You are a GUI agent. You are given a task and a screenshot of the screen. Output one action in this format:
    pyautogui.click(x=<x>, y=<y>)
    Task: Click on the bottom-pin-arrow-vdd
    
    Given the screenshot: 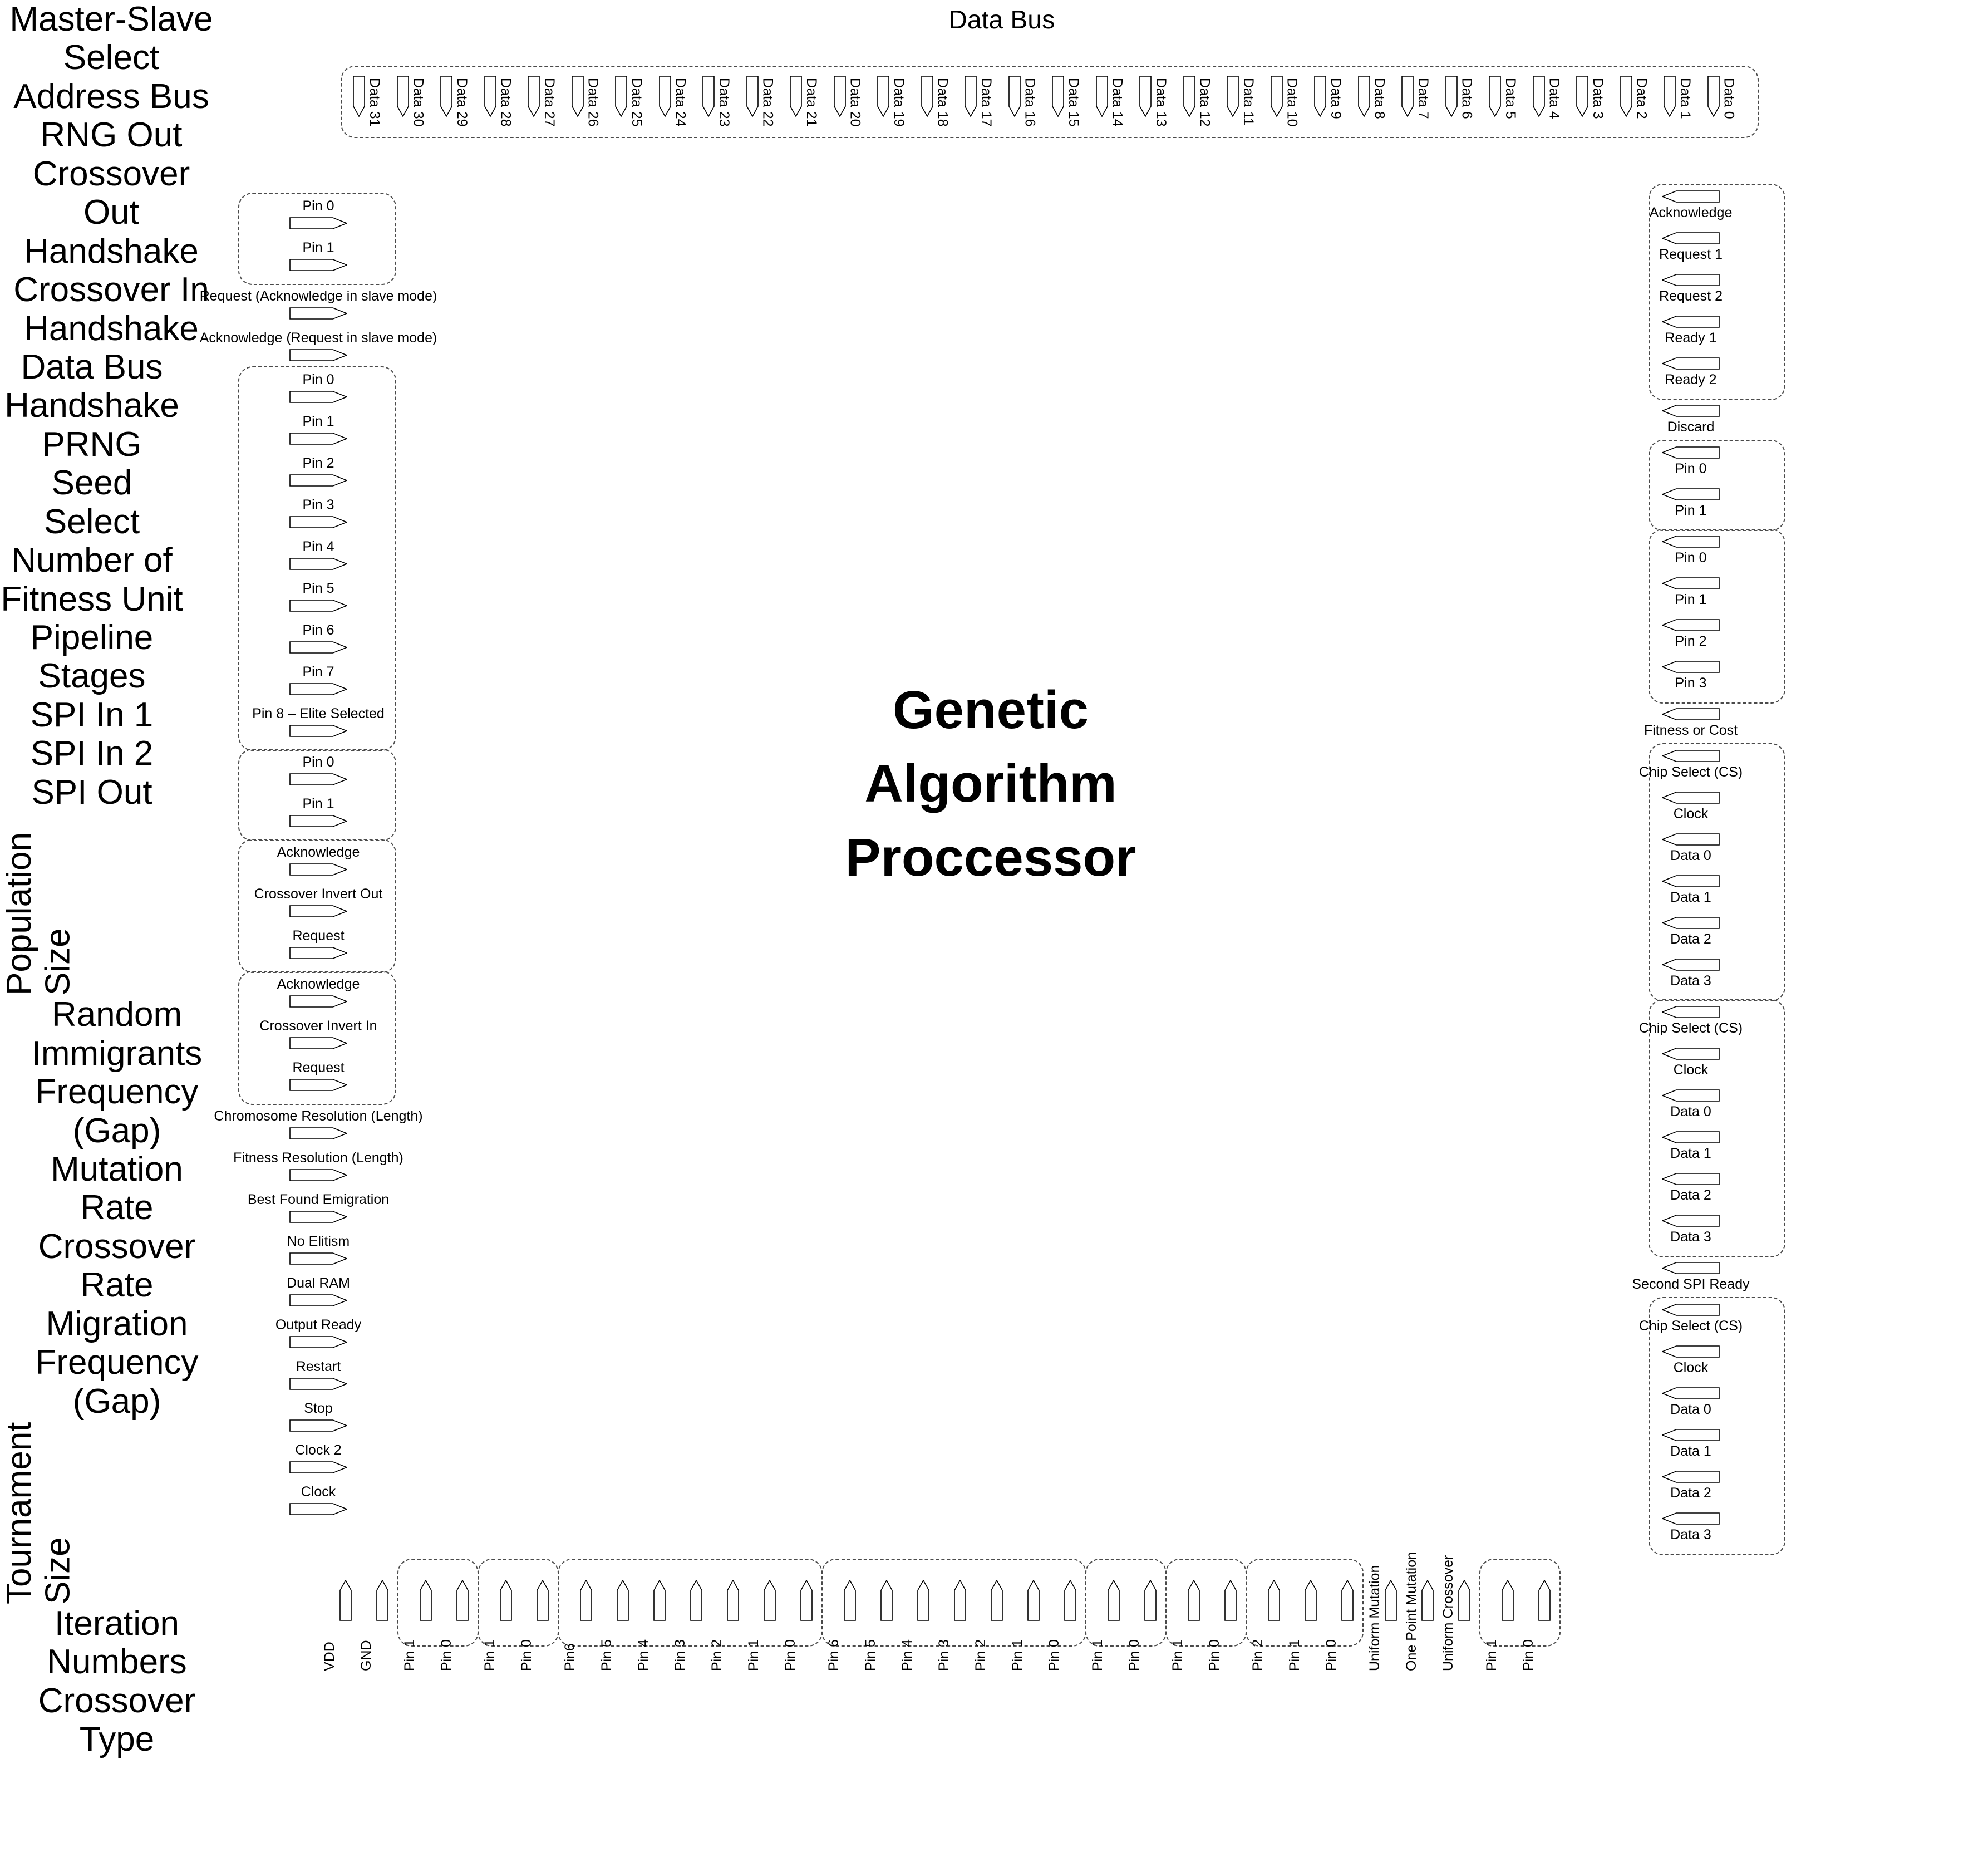 What is the action you would take?
    pyautogui.click(x=345, y=1600)
    